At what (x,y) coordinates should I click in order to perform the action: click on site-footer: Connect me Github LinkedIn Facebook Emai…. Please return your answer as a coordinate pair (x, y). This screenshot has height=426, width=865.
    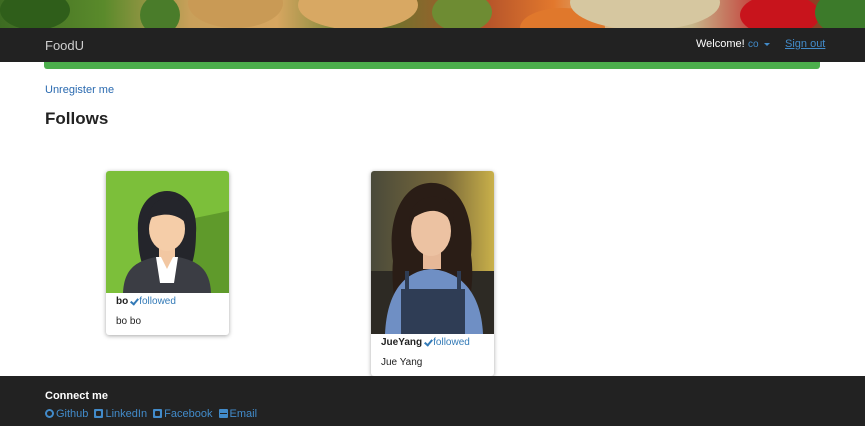
    Looking at the image, I should click on (432, 401).